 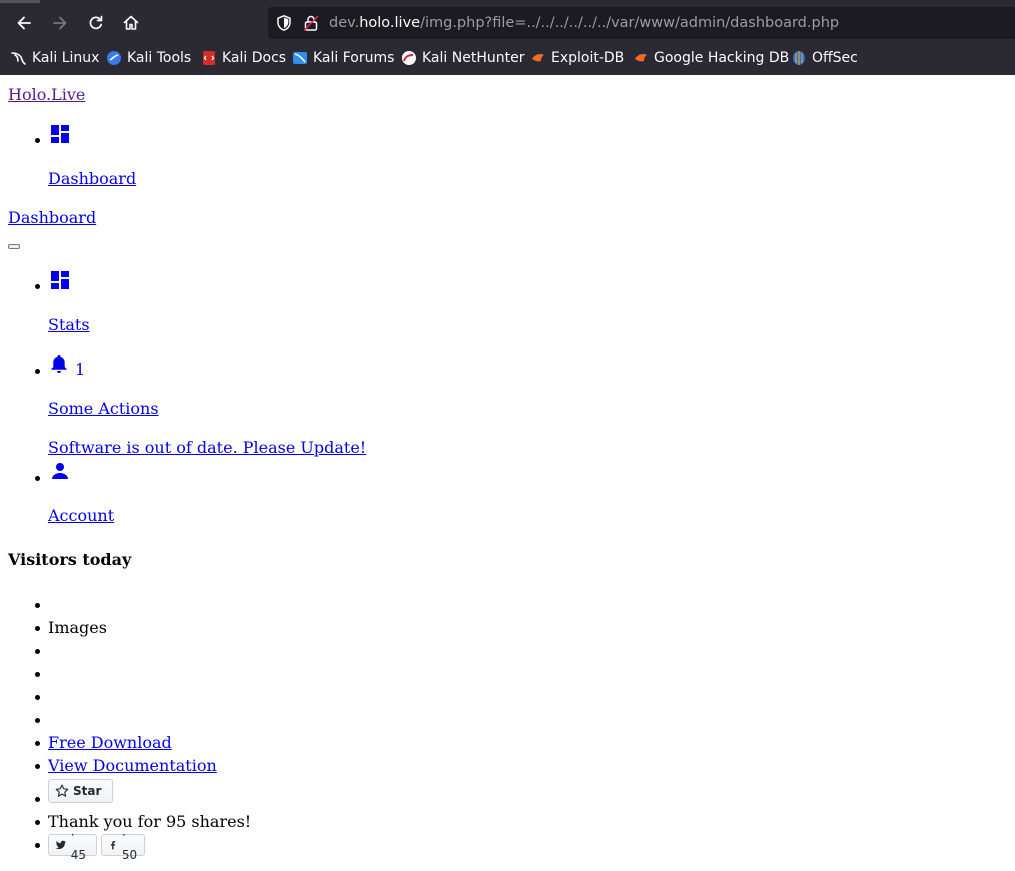 What do you see at coordinates (59, 364) in the screenshot?
I see `bell-icon` at bounding box center [59, 364].